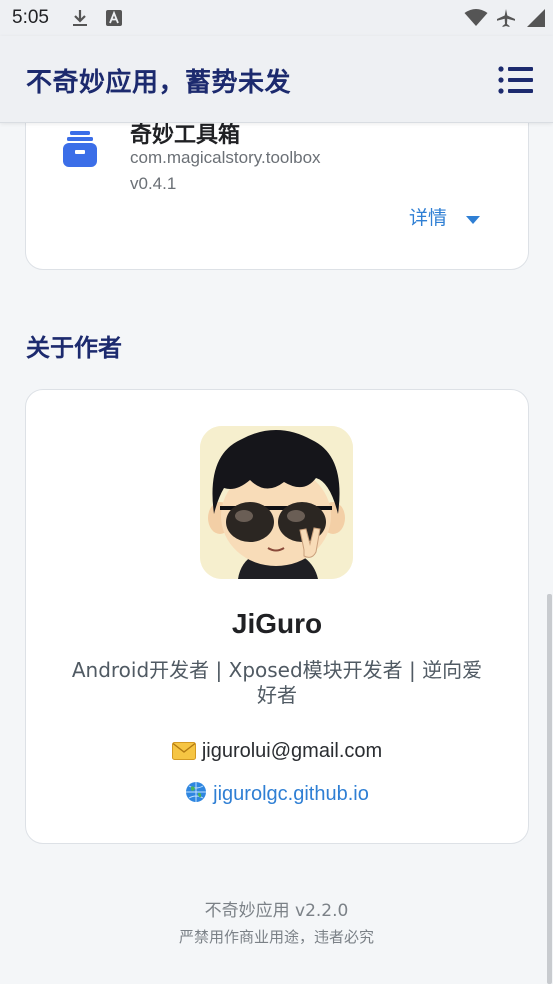 This screenshot has width=553, height=984. I want to click on app-name: 奇妙工具箱, so click(185, 135).